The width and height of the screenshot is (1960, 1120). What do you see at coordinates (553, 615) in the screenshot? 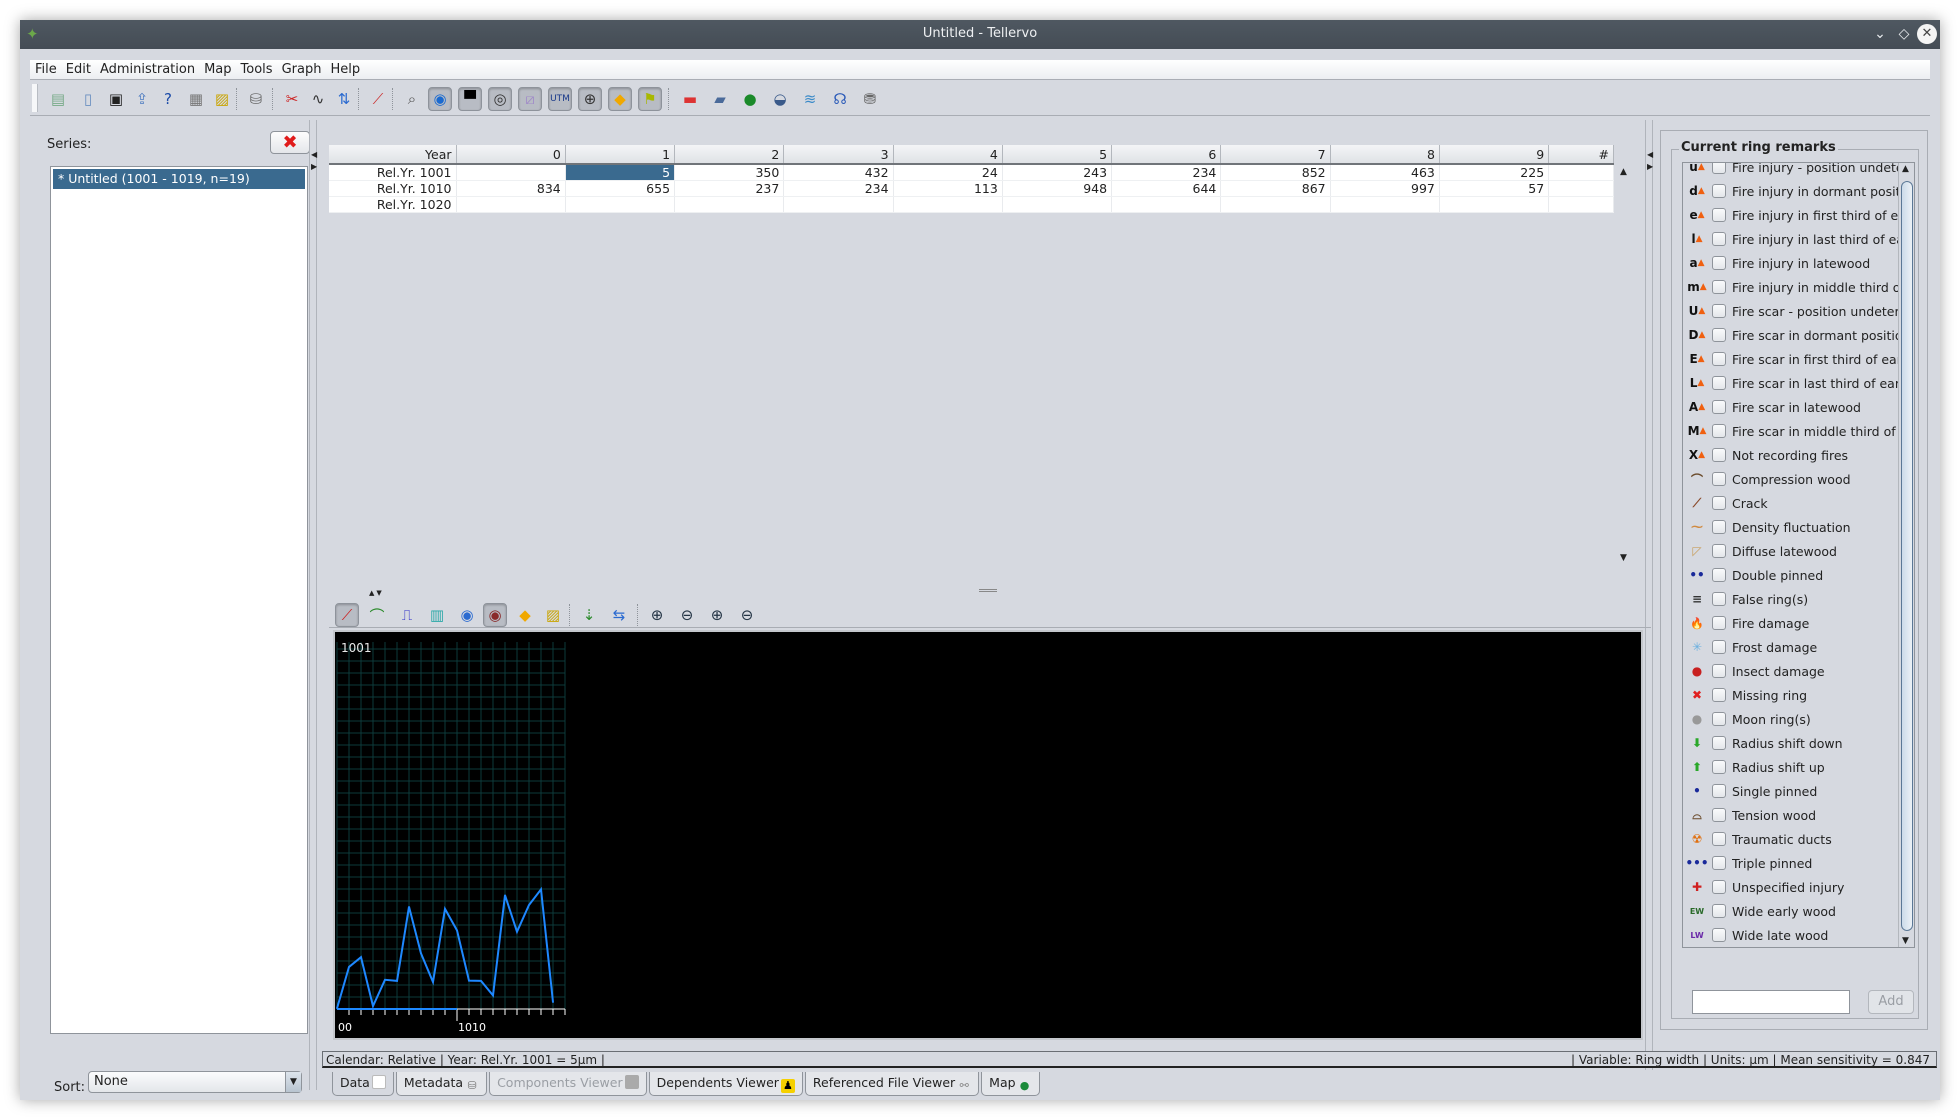
I see `notes-icon: ▨` at bounding box center [553, 615].